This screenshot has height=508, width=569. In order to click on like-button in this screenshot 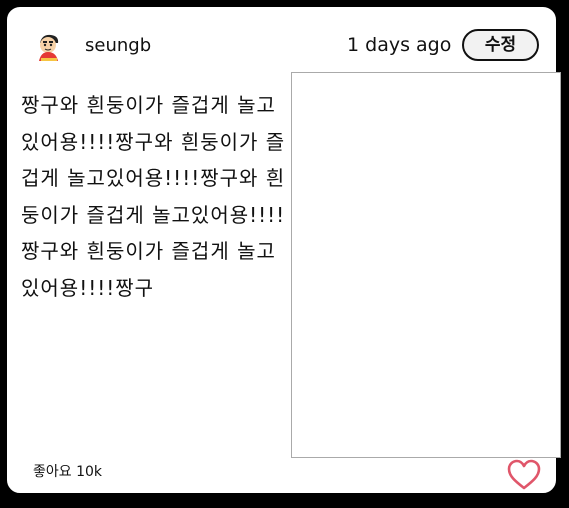, I will do `click(524, 475)`.